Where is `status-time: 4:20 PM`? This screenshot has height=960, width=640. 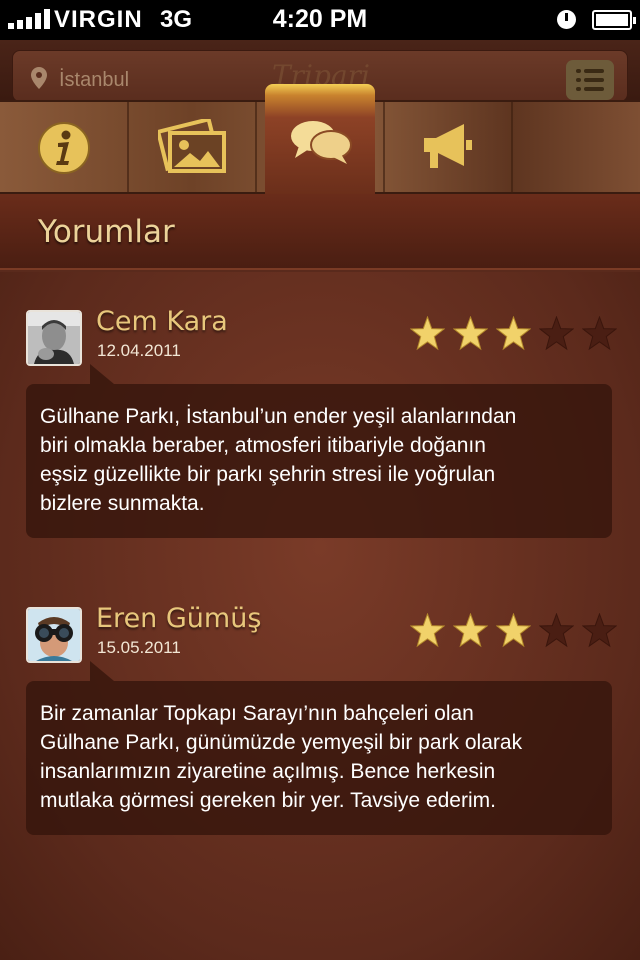
status-time: 4:20 PM is located at coordinates (320, 19).